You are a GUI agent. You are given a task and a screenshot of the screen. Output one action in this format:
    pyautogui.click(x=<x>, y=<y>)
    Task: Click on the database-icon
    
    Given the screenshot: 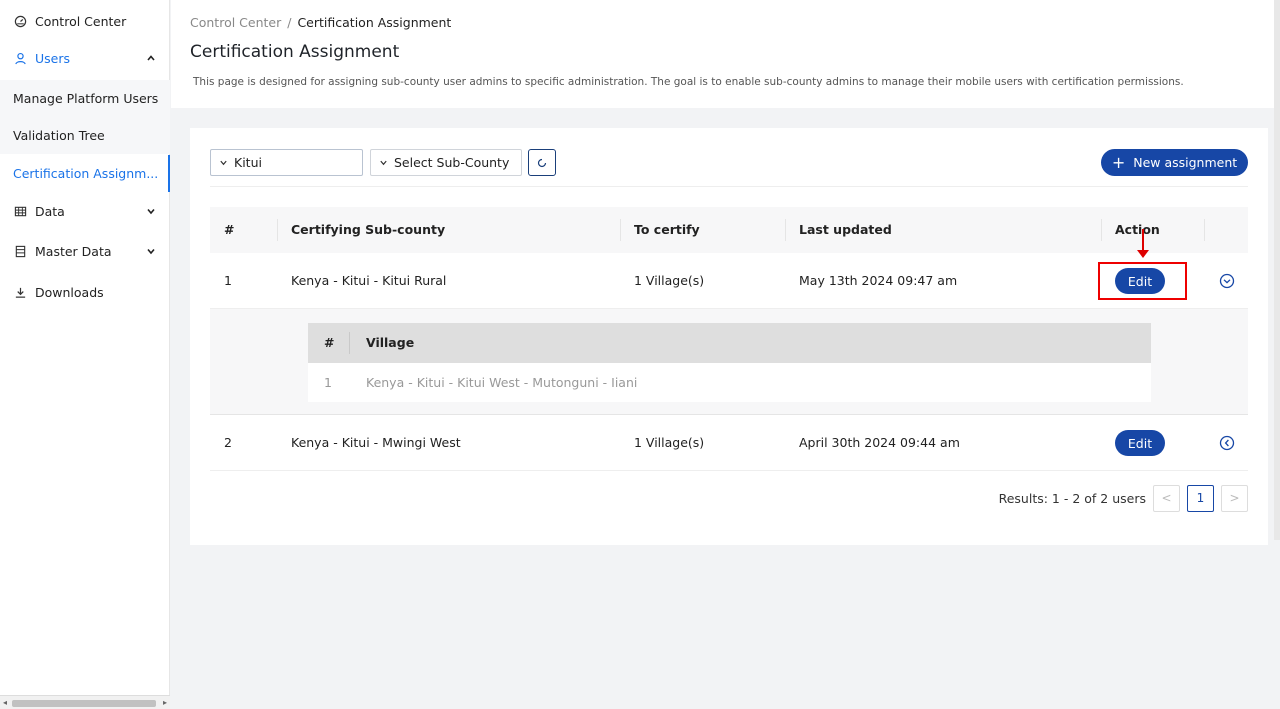 What is the action you would take?
    pyautogui.click(x=20, y=251)
    